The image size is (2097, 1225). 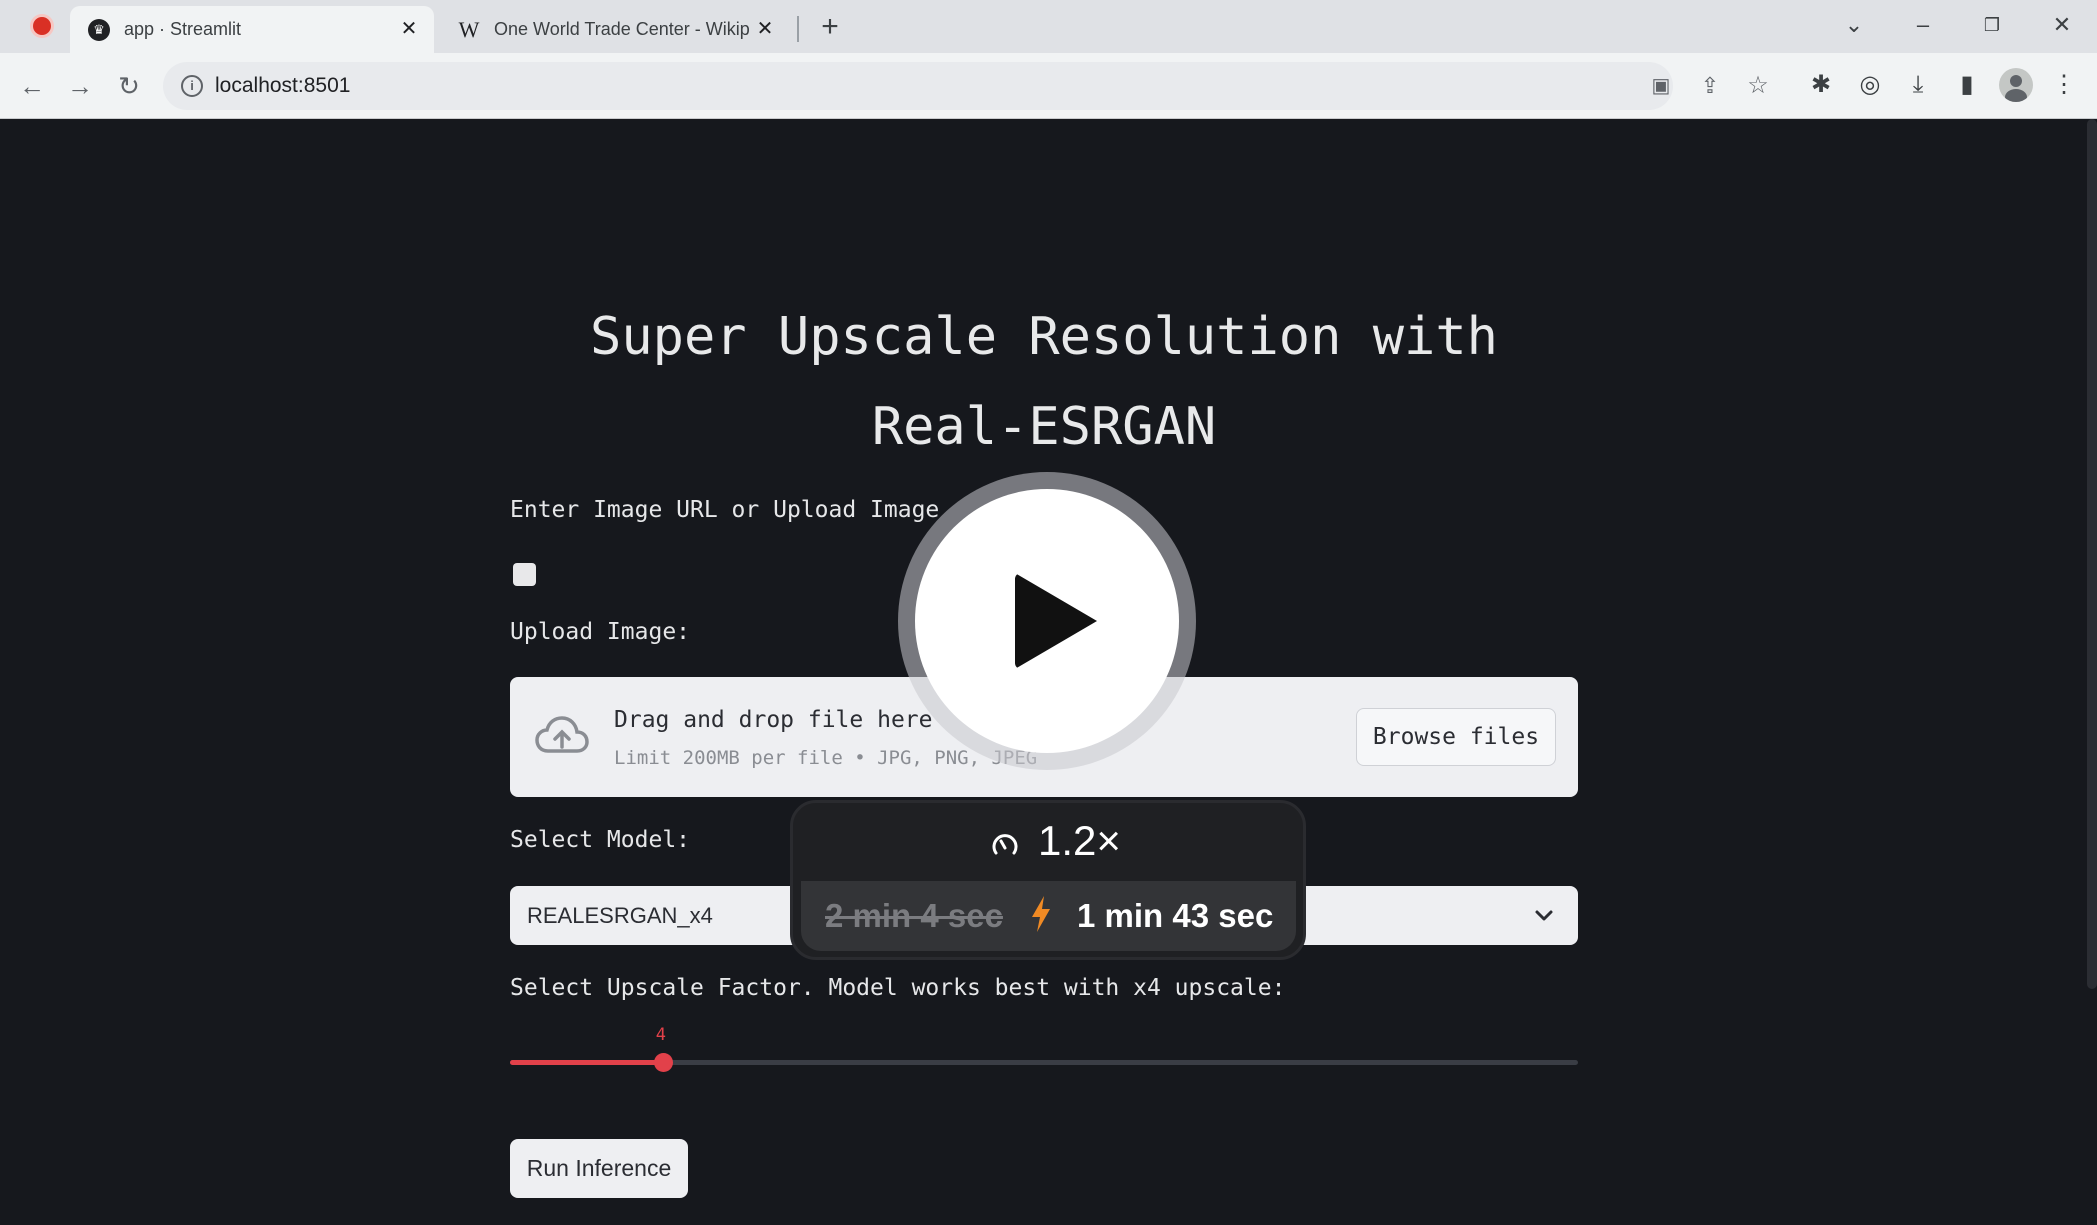 I want to click on lightning-bolt-icon, so click(x=1041, y=914).